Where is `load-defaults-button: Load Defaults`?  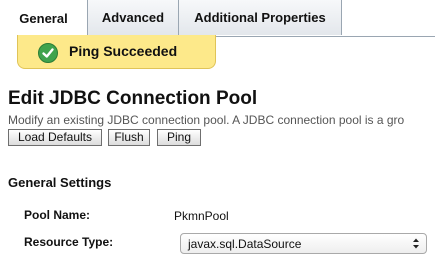
load-defaults-button: Load Defaults is located at coordinates (55, 137).